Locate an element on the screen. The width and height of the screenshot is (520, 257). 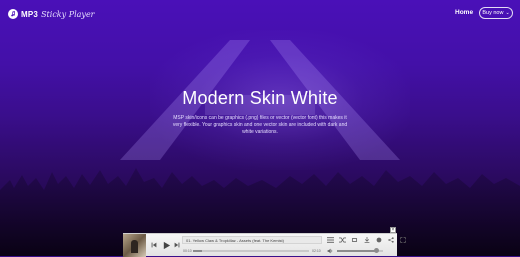
download-icon is located at coordinates (366, 240).